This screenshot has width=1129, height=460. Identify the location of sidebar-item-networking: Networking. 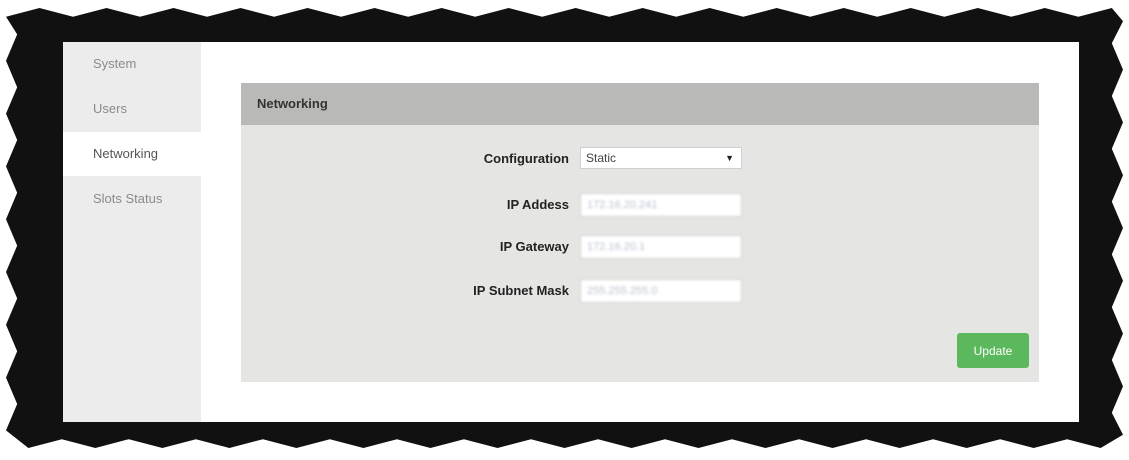
(132, 154).